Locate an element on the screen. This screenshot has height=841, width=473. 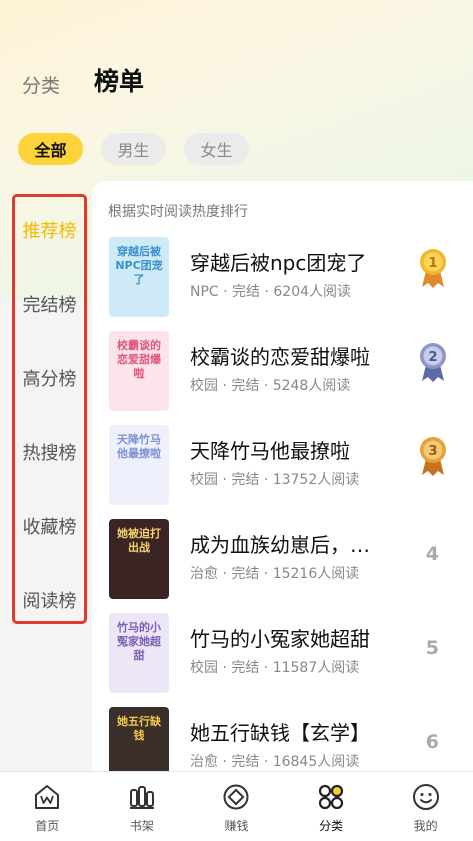
nav-earn: 赚钱 is located at coordinates (236, 806).